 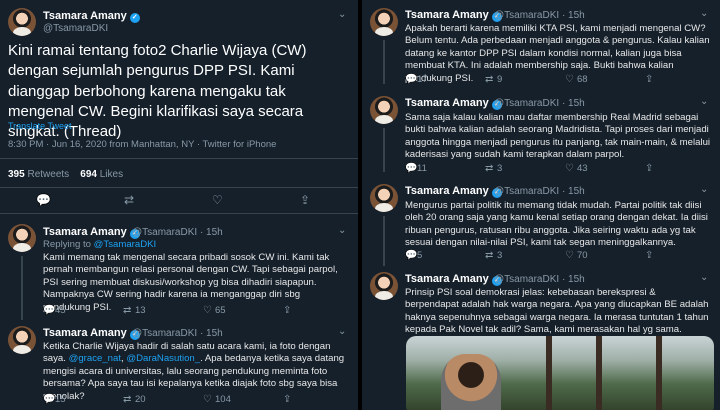 What do you see at coordinates (75, 28) in the screenshot?
I see `author-handle: @TsamaraDKI` at bounding box center [75, 28].